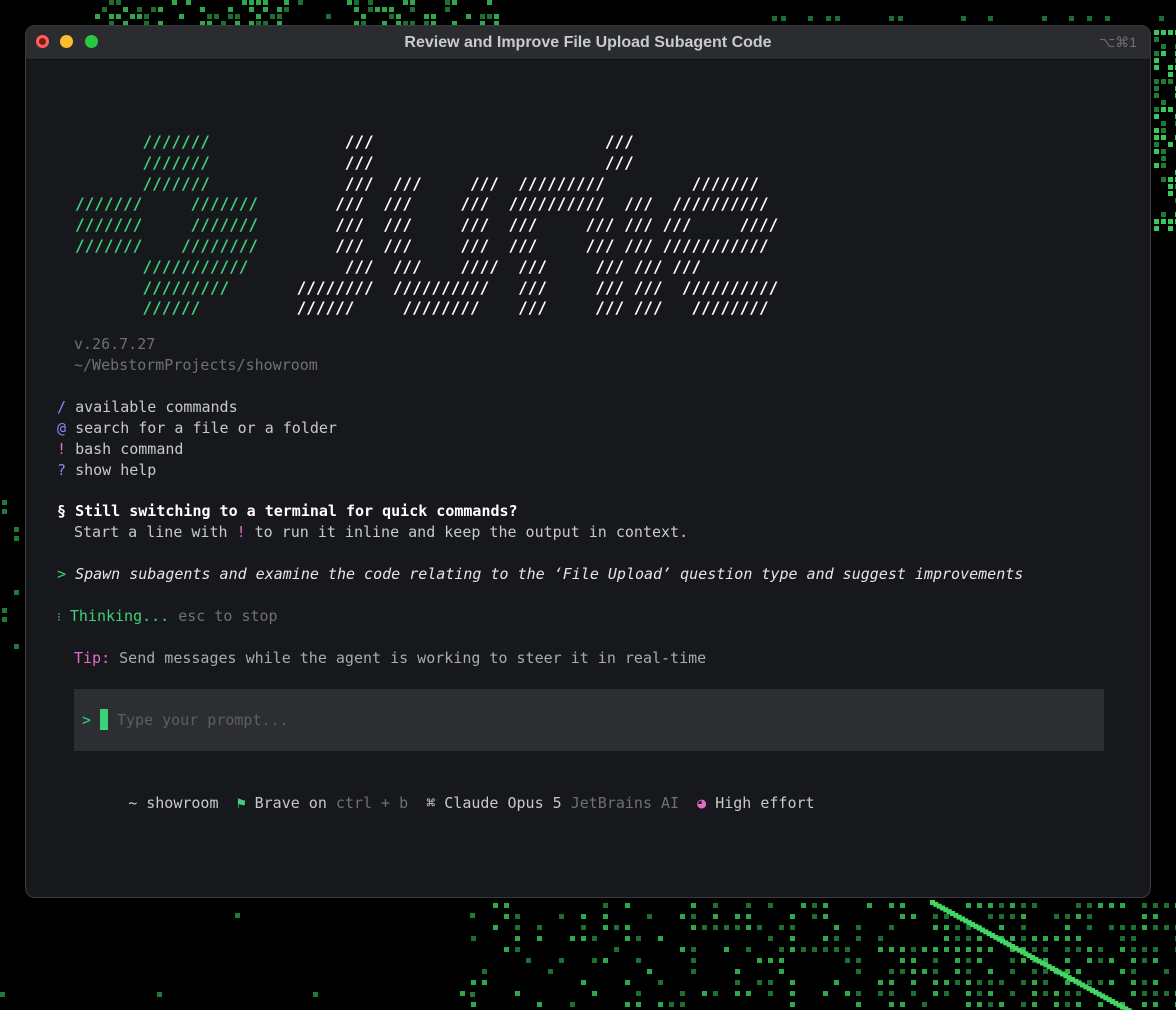 Image resolution: width=1176 pixels, height=1010 pixels. Describe the element at coordinates (475, 266) in the screenshot. I see `logo-segment: /// /// //// /// /// /// ///` at that location.